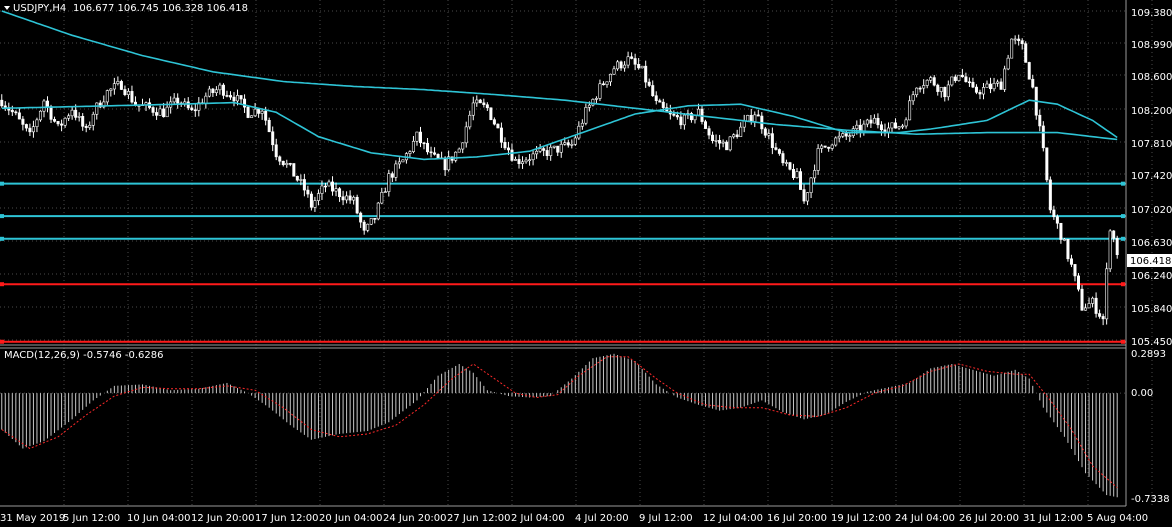  What do you see at coordinates (1151, 309) in the screenshot?
I see `price-label: 105.840` at bounding box center [1151, 309].